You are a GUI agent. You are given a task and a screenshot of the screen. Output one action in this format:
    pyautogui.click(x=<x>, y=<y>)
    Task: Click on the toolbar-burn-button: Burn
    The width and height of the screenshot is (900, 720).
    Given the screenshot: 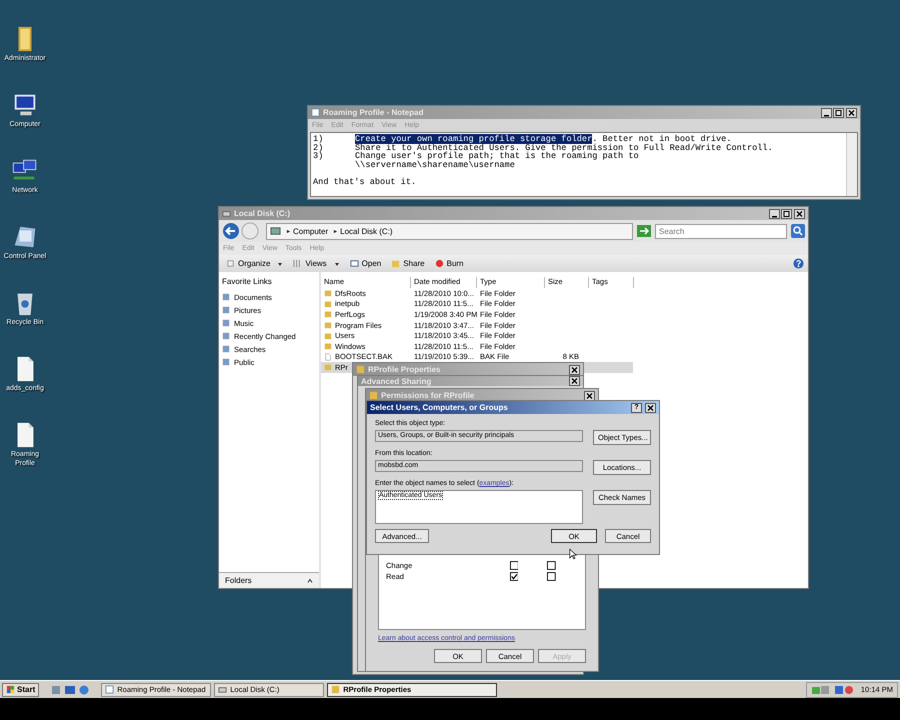 What is the action you would take?
    pyautogui.click(x=449, y=263)
    